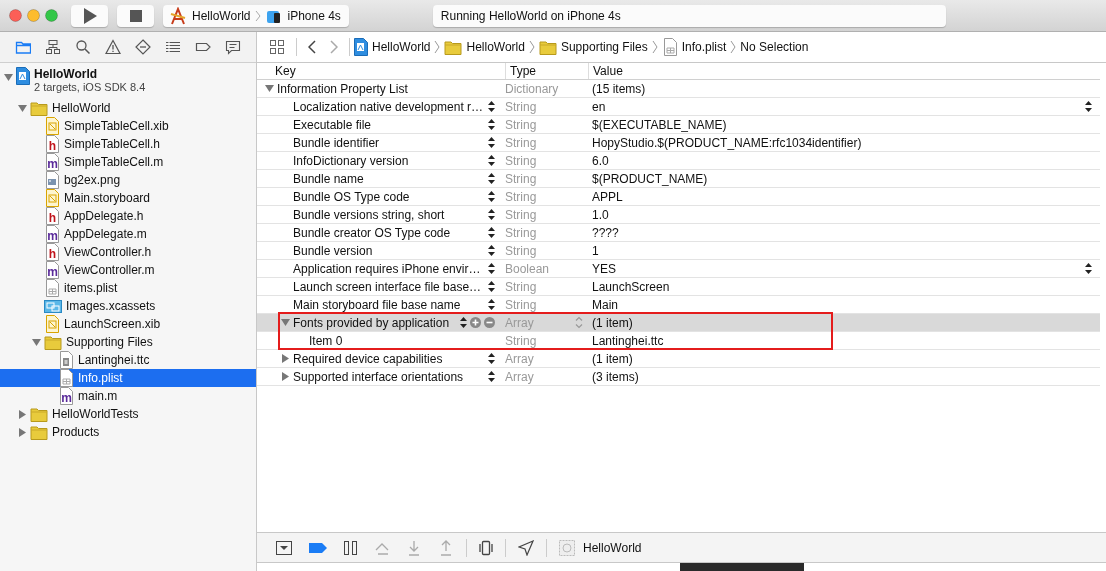 Image resolution: width=1106 pixels, height=571 pixels. I want to click on navigator-item: LaunchScreen.xib, so click(128, 324).